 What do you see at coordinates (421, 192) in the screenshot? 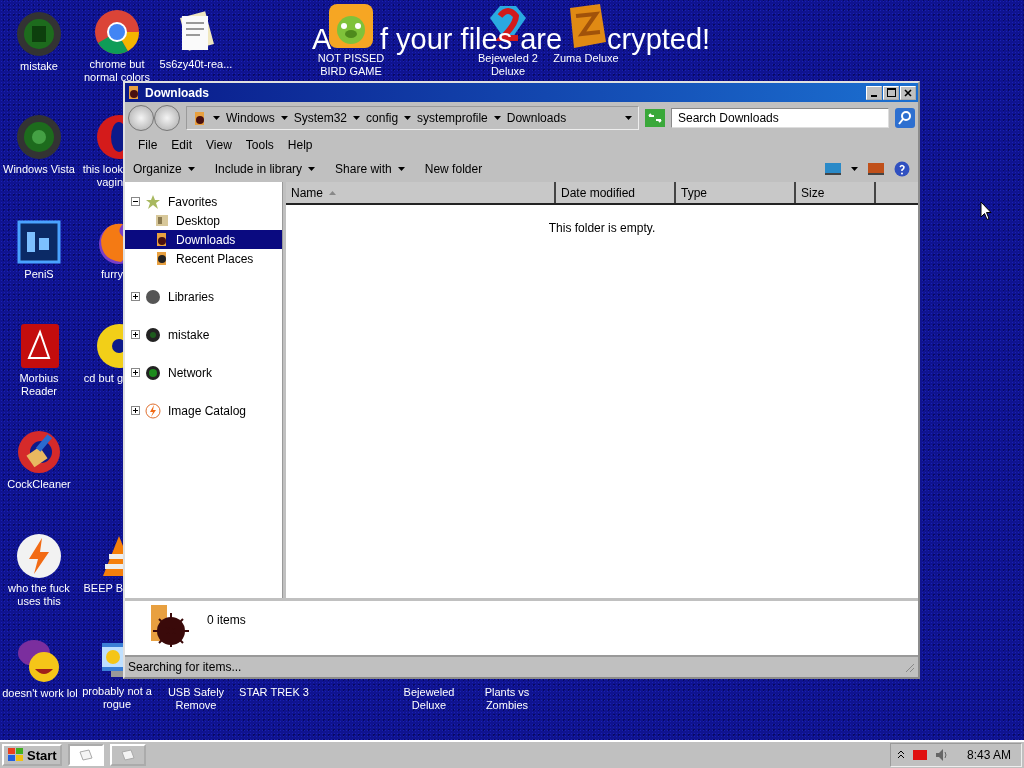
I see `column-header: Name` at bounding box center [421, 192].